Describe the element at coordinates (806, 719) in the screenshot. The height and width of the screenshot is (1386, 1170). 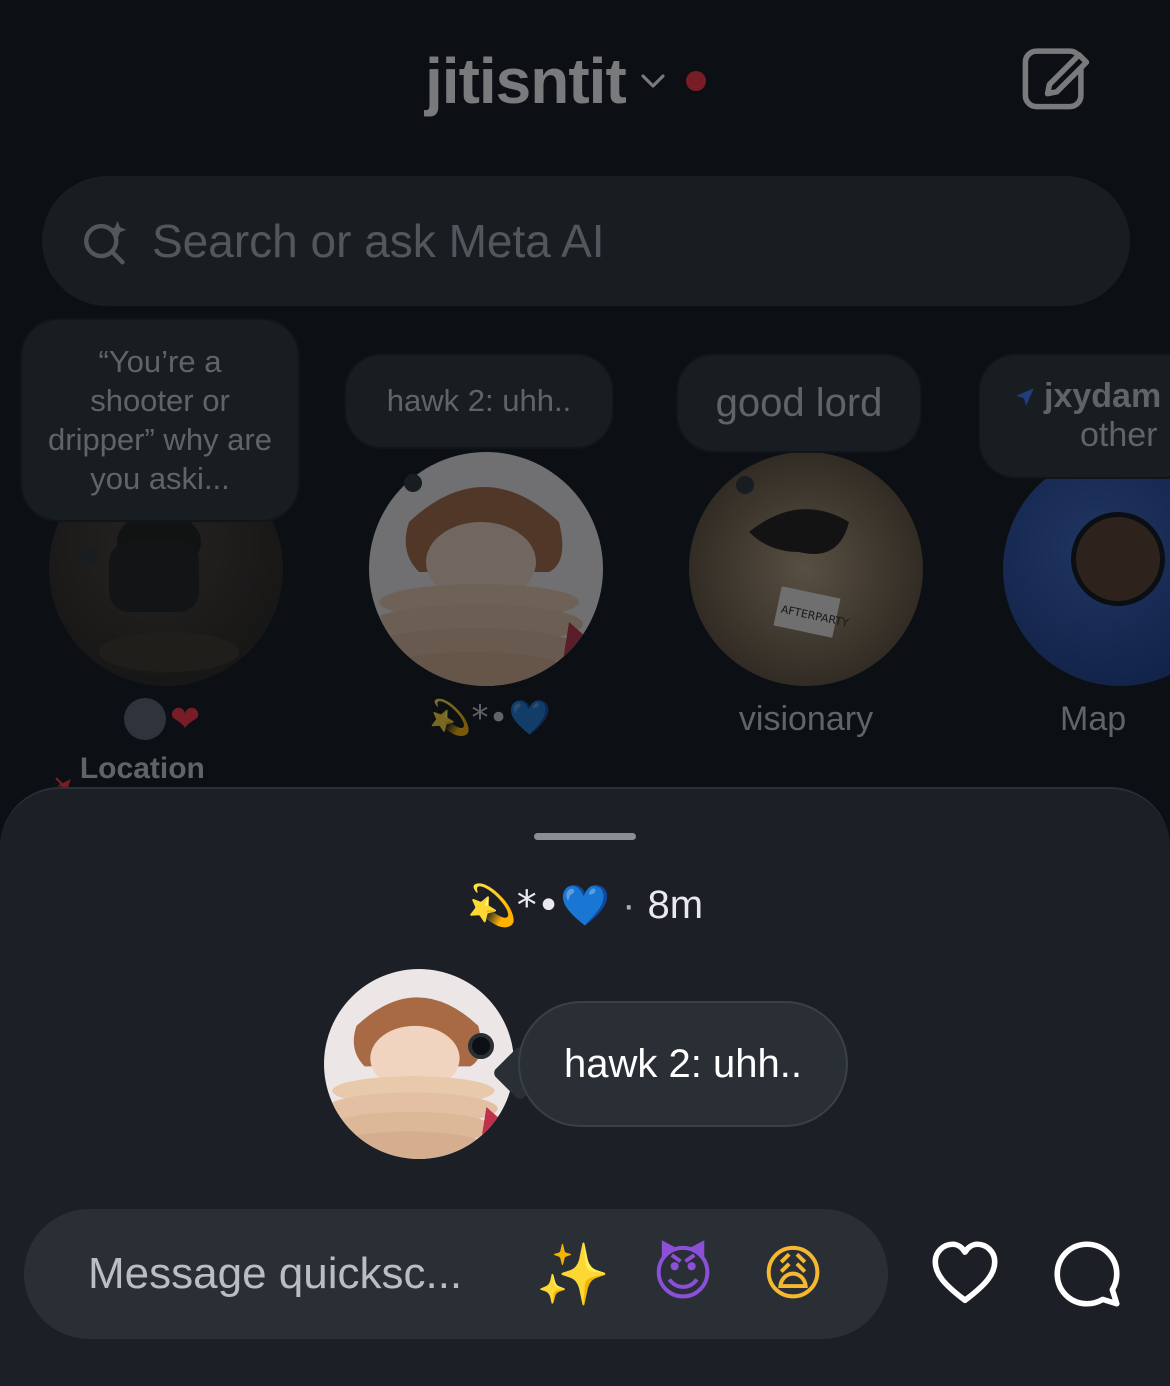
I see `note-label: visionary` at that location.